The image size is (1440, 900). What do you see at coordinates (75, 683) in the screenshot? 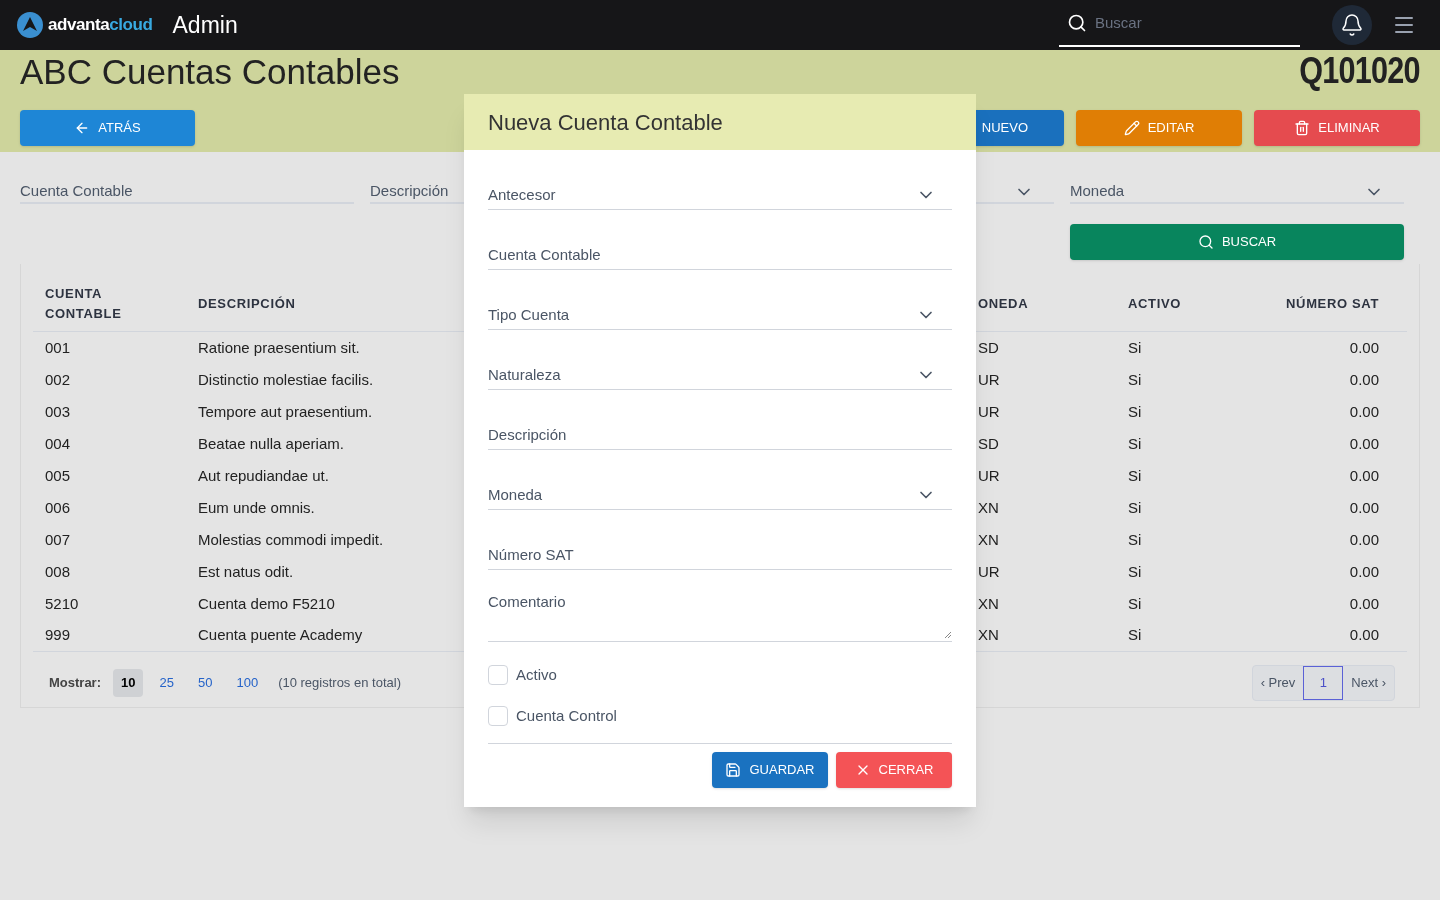
I see `page-size-label: Mostrar:` at bounding box center [75, 683].